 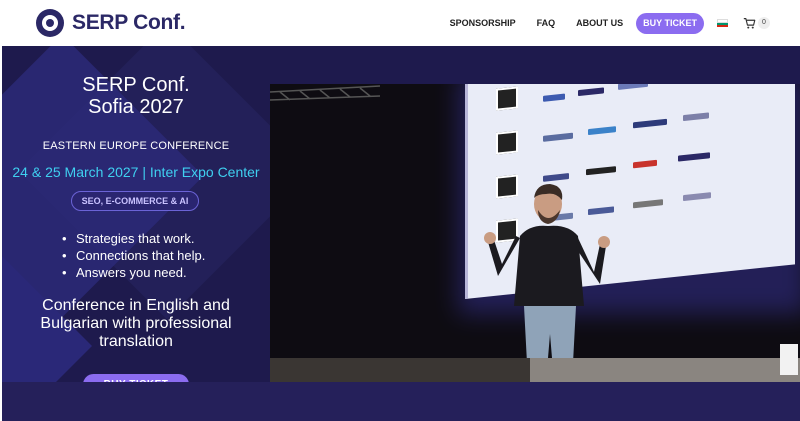 I want to click on benefit-item: Connections that help., so click(x=132, y=255).